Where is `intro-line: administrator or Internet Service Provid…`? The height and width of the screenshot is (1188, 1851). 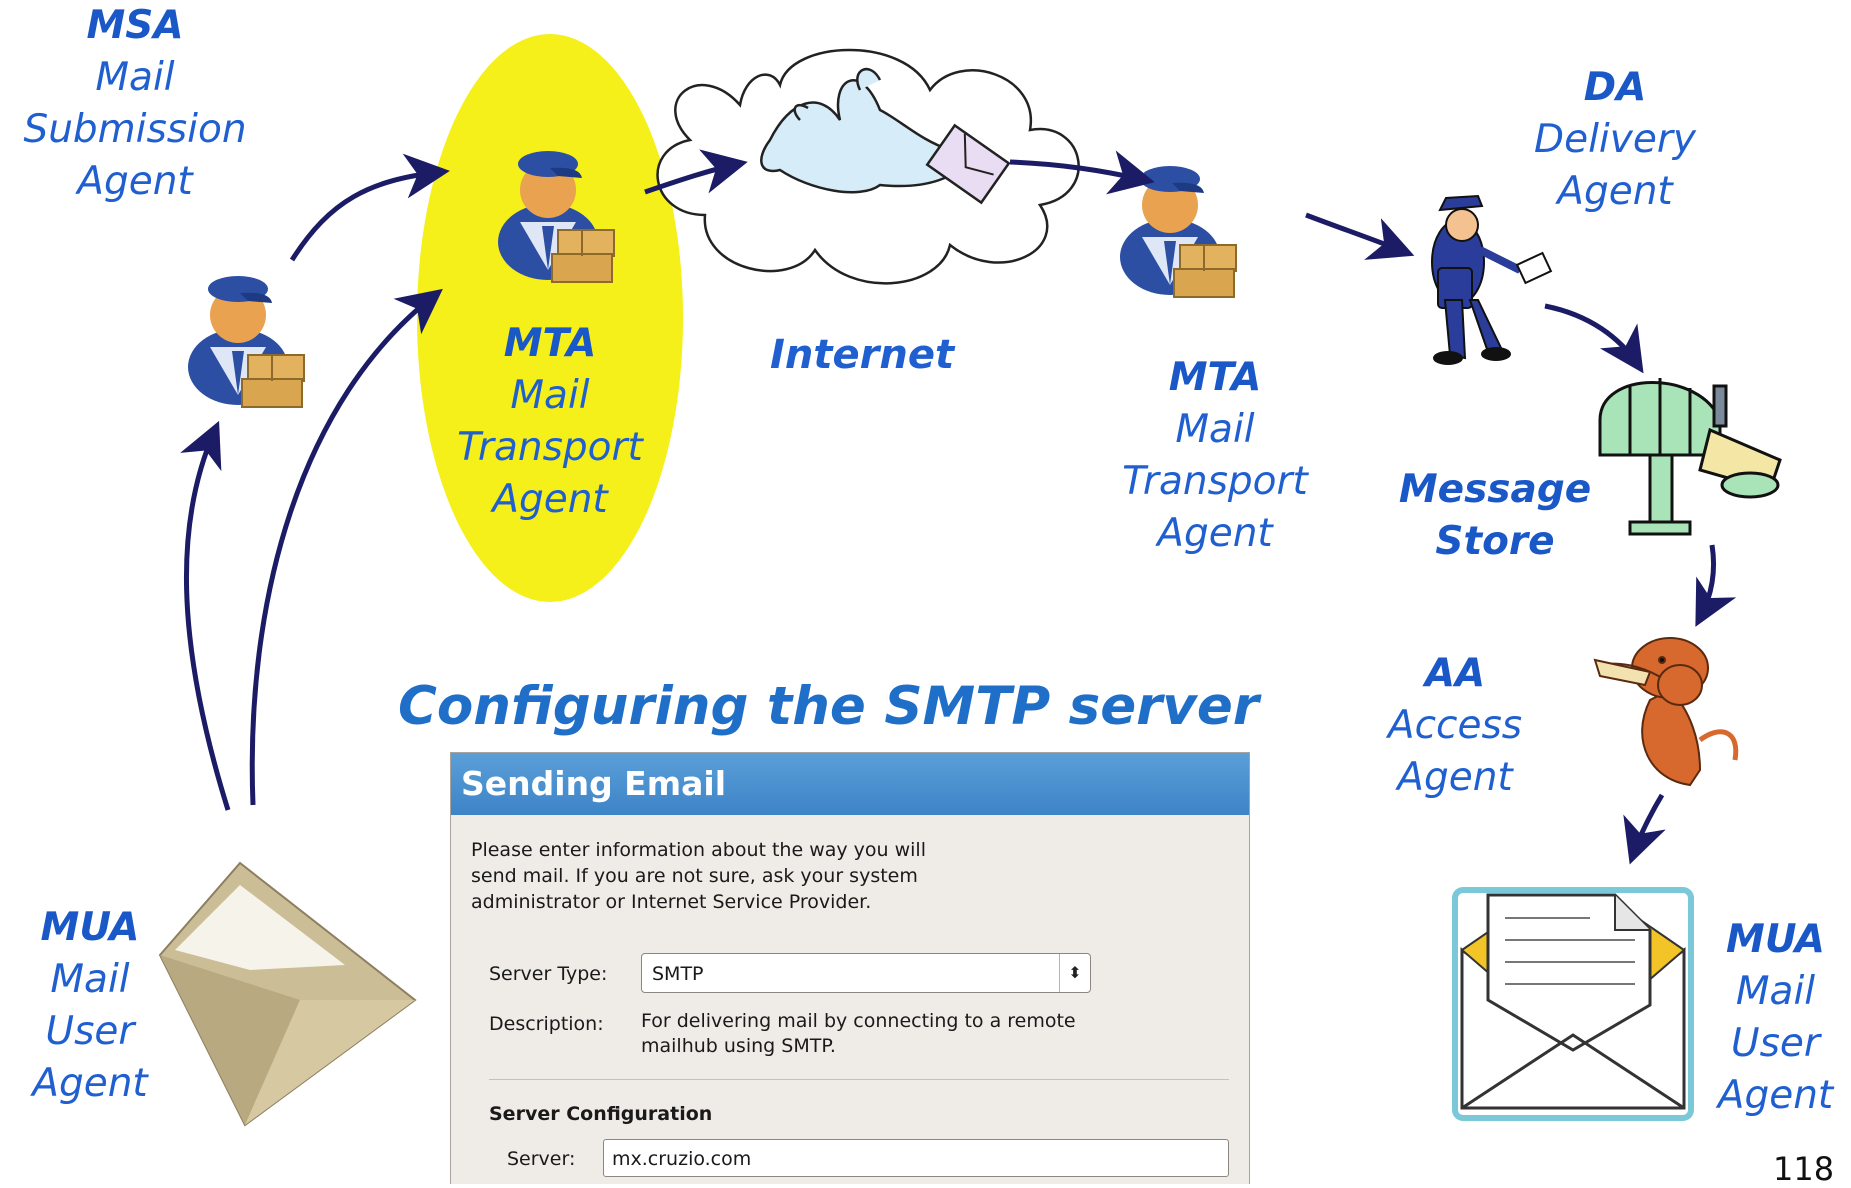
intro-line: administrator or Internet Service Provid… is located at coordinates (671, 902).